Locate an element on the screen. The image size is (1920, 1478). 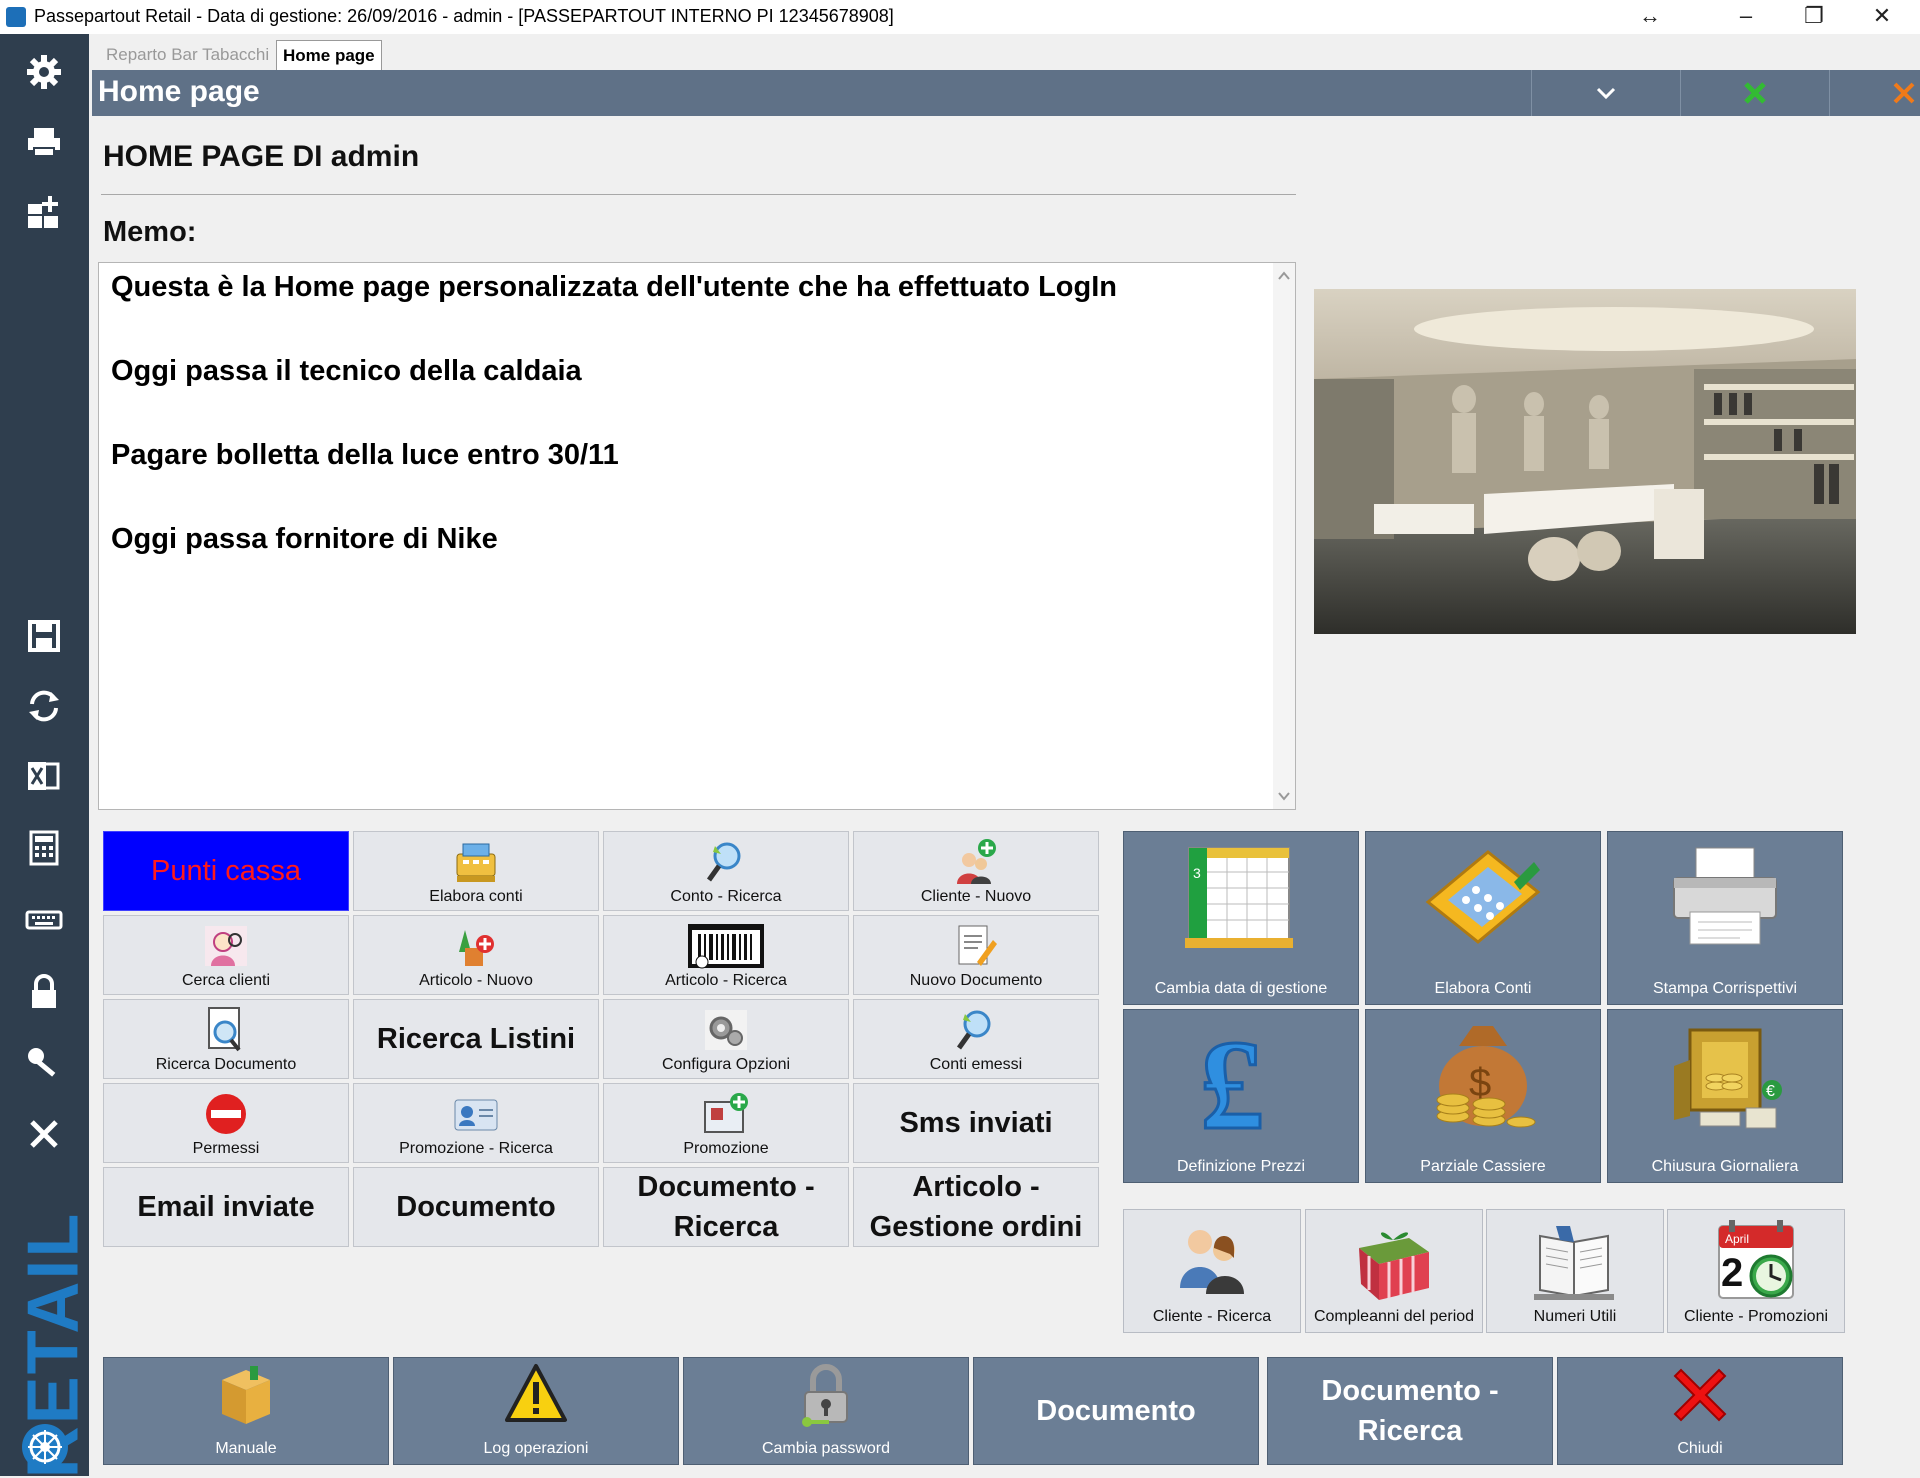
permessi-button: Permessi is located at coordinates (226, 1123).